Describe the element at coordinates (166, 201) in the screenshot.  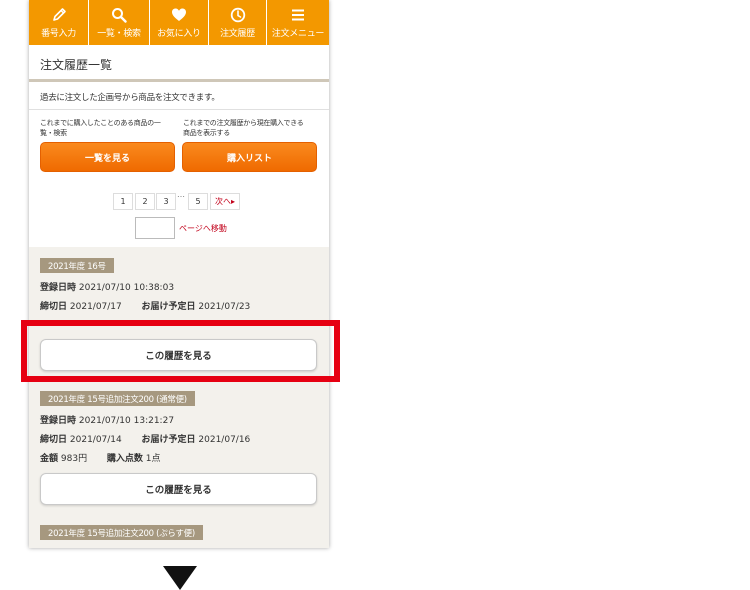
I see `page-link-3: 3` at that location.